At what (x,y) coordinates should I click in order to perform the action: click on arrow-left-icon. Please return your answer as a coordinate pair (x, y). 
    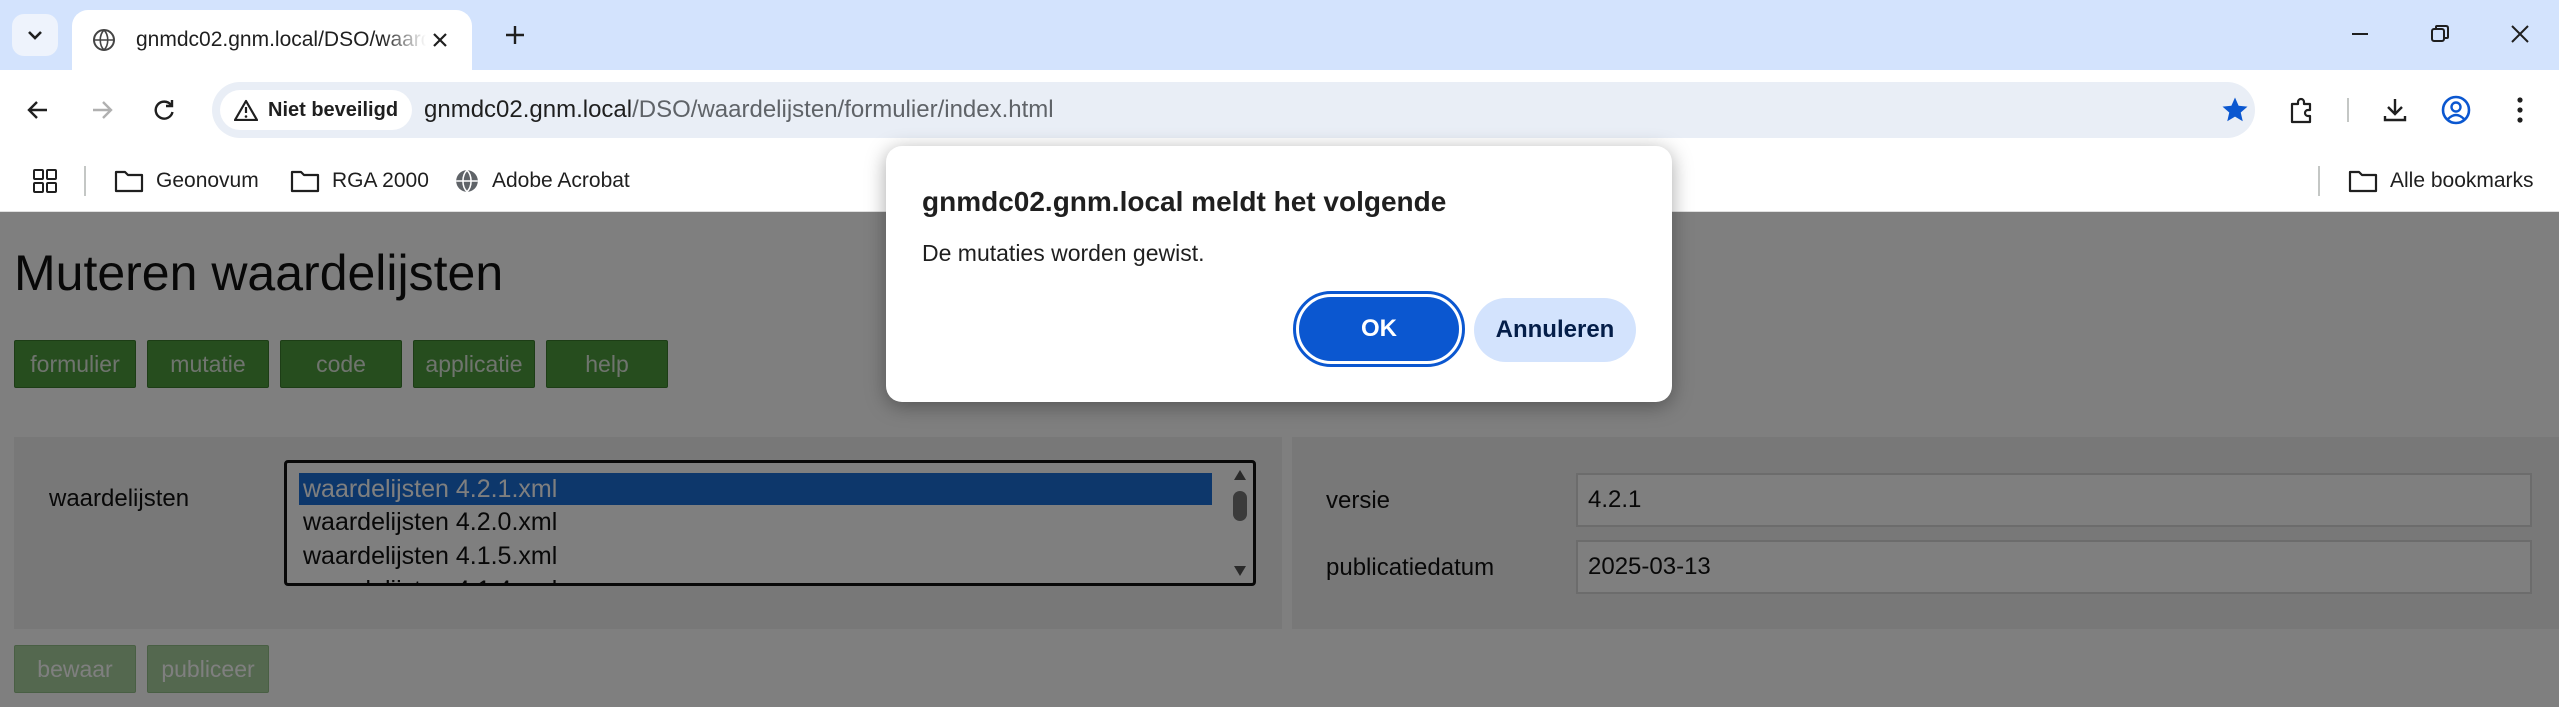
    Looking at the image, I should click on (37, 110).